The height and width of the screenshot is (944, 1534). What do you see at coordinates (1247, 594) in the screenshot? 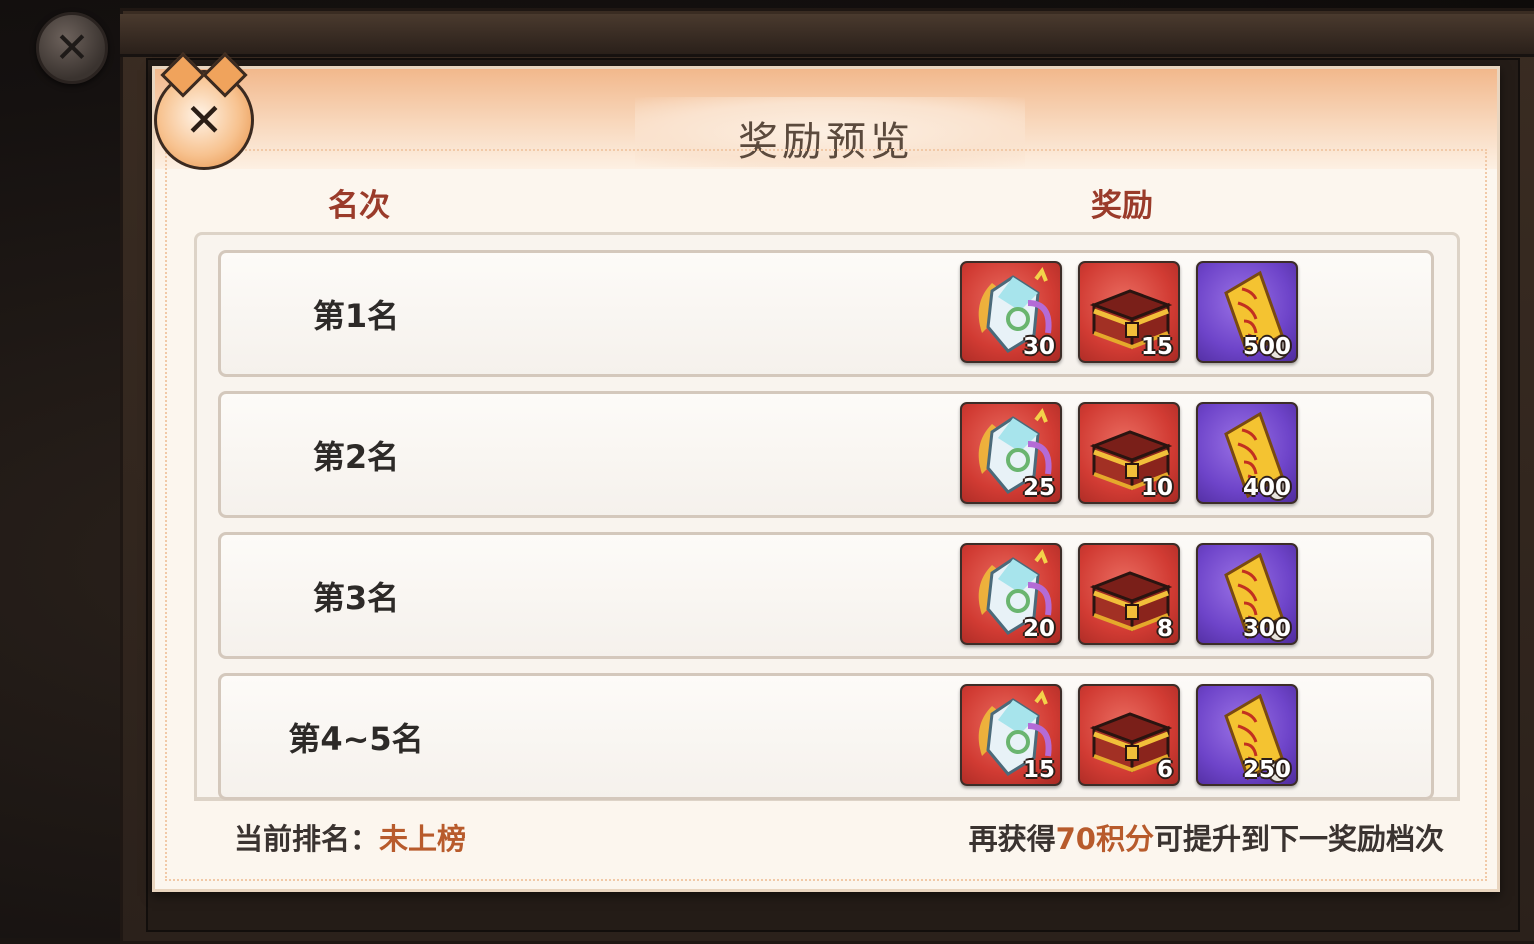
I see `reward-item: +300` at bounding box center [1247, 594].